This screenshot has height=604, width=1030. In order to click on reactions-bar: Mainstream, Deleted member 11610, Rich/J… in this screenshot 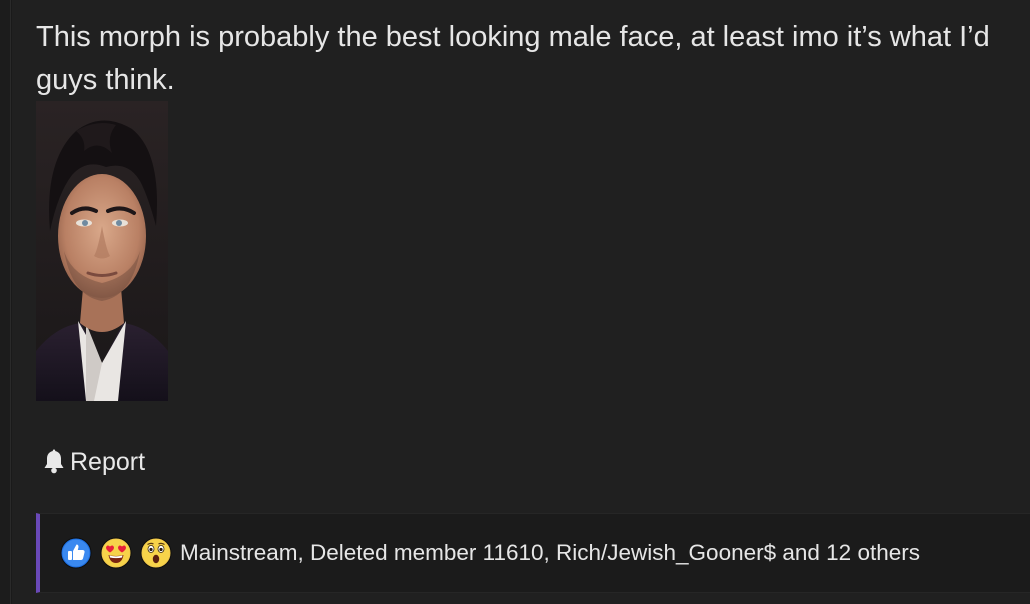, I will do `click(533, 553)`.